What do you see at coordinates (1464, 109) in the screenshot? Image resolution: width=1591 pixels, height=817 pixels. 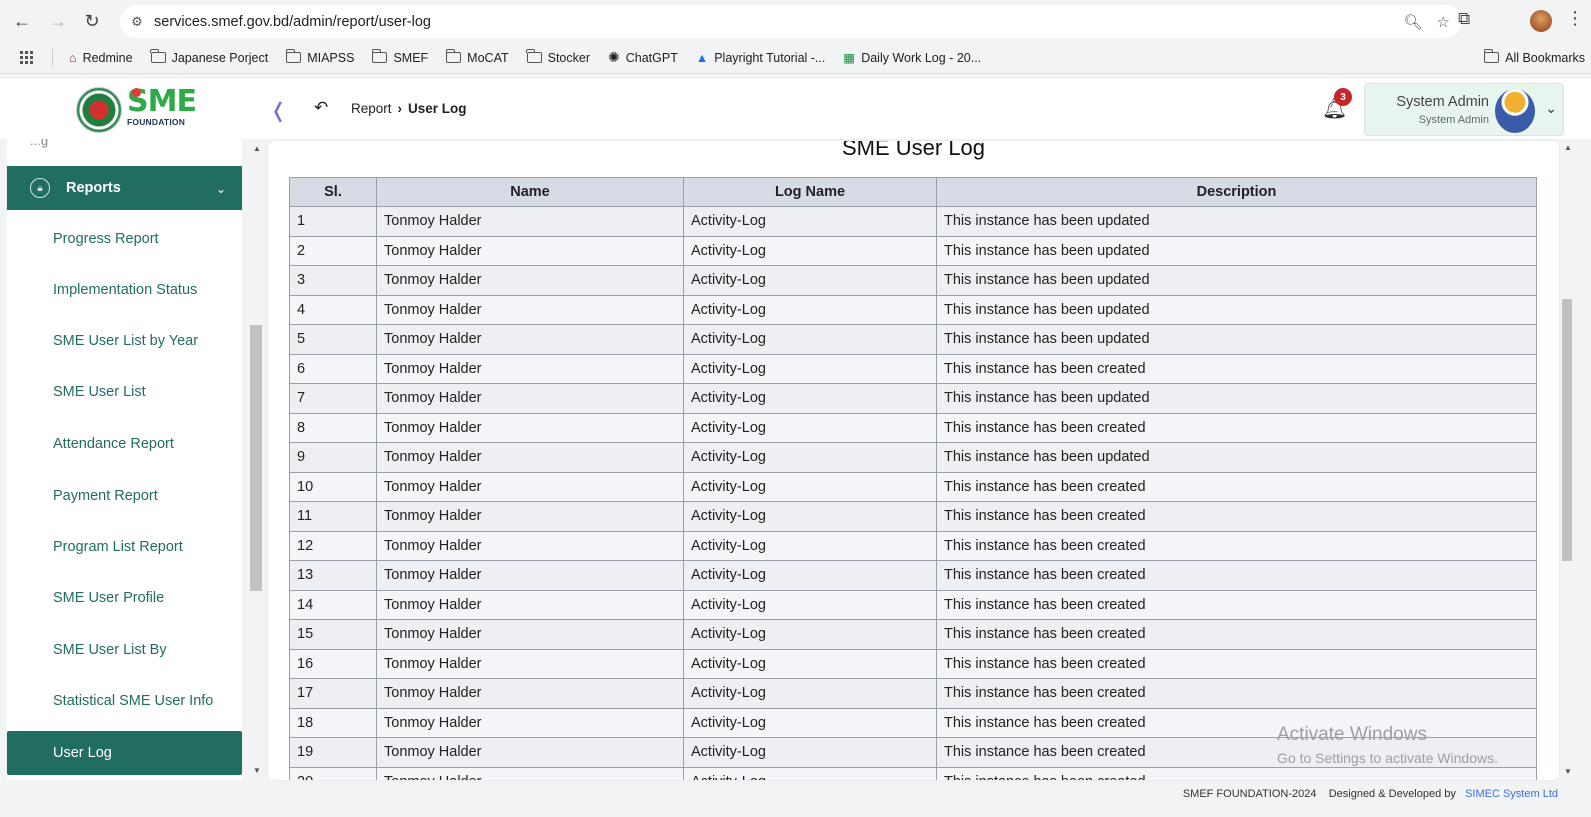 I see `user-menu: System Admin System Admin ⌄` at bounding box center [1464, 109].